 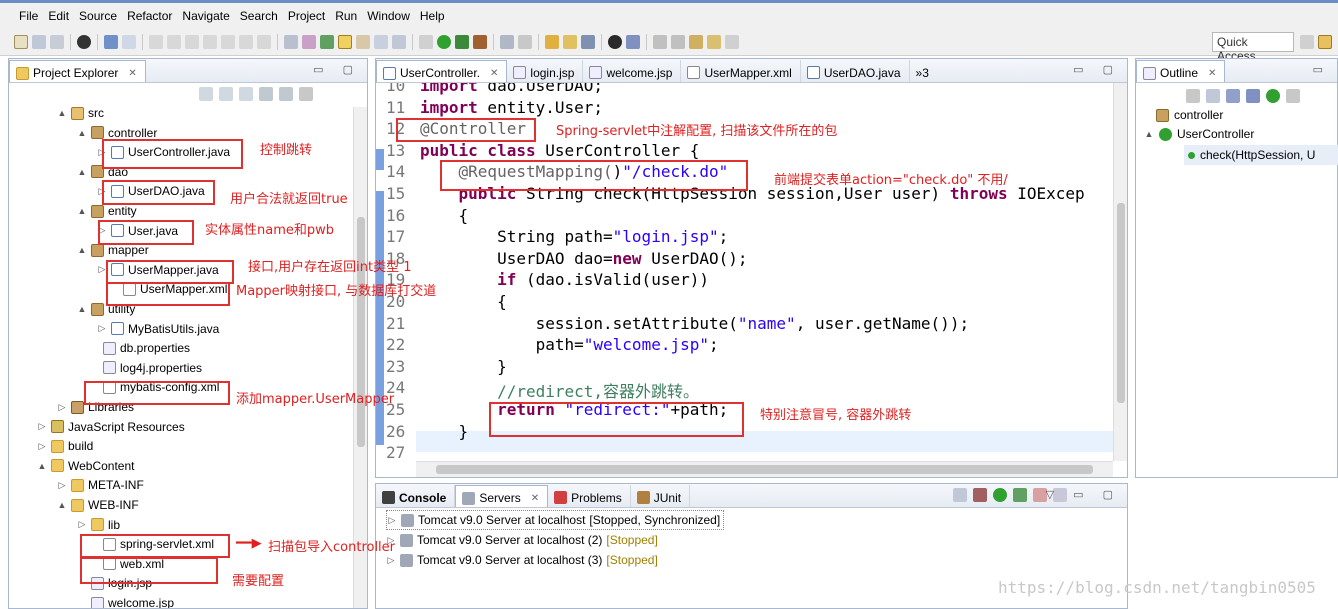 I want to click on new-icon, so click(x=21, y=41).